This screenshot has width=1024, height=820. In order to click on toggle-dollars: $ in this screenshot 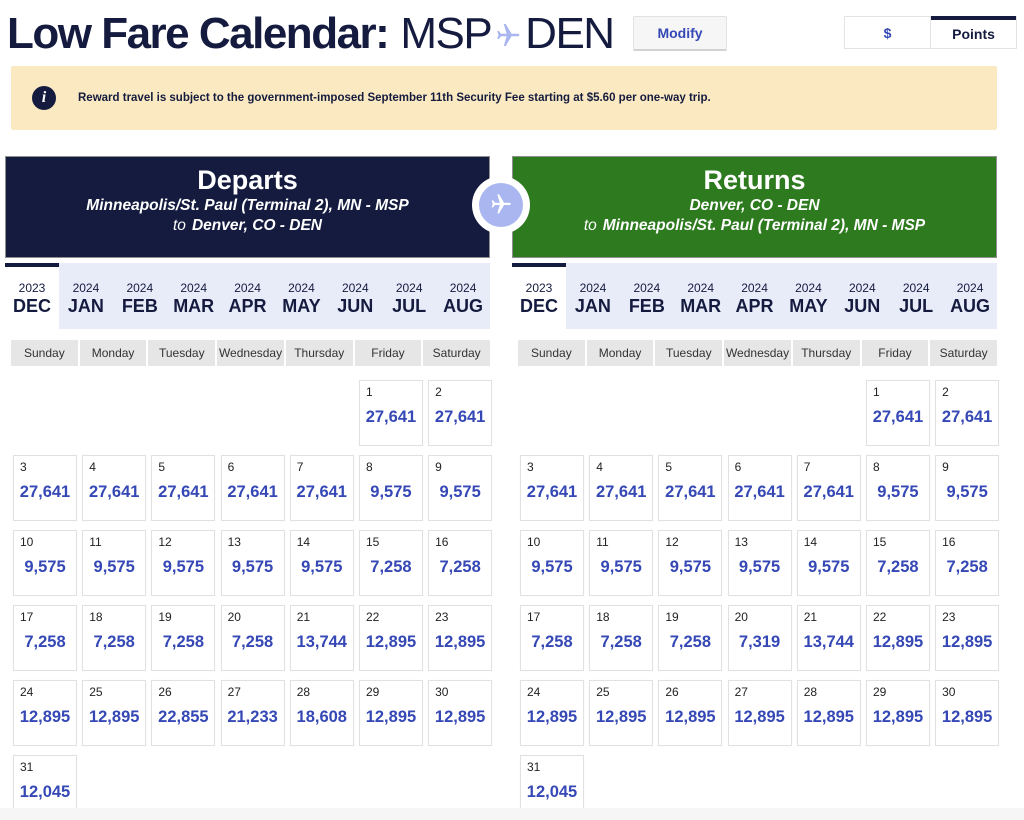, I will do `click(888, 32)`.